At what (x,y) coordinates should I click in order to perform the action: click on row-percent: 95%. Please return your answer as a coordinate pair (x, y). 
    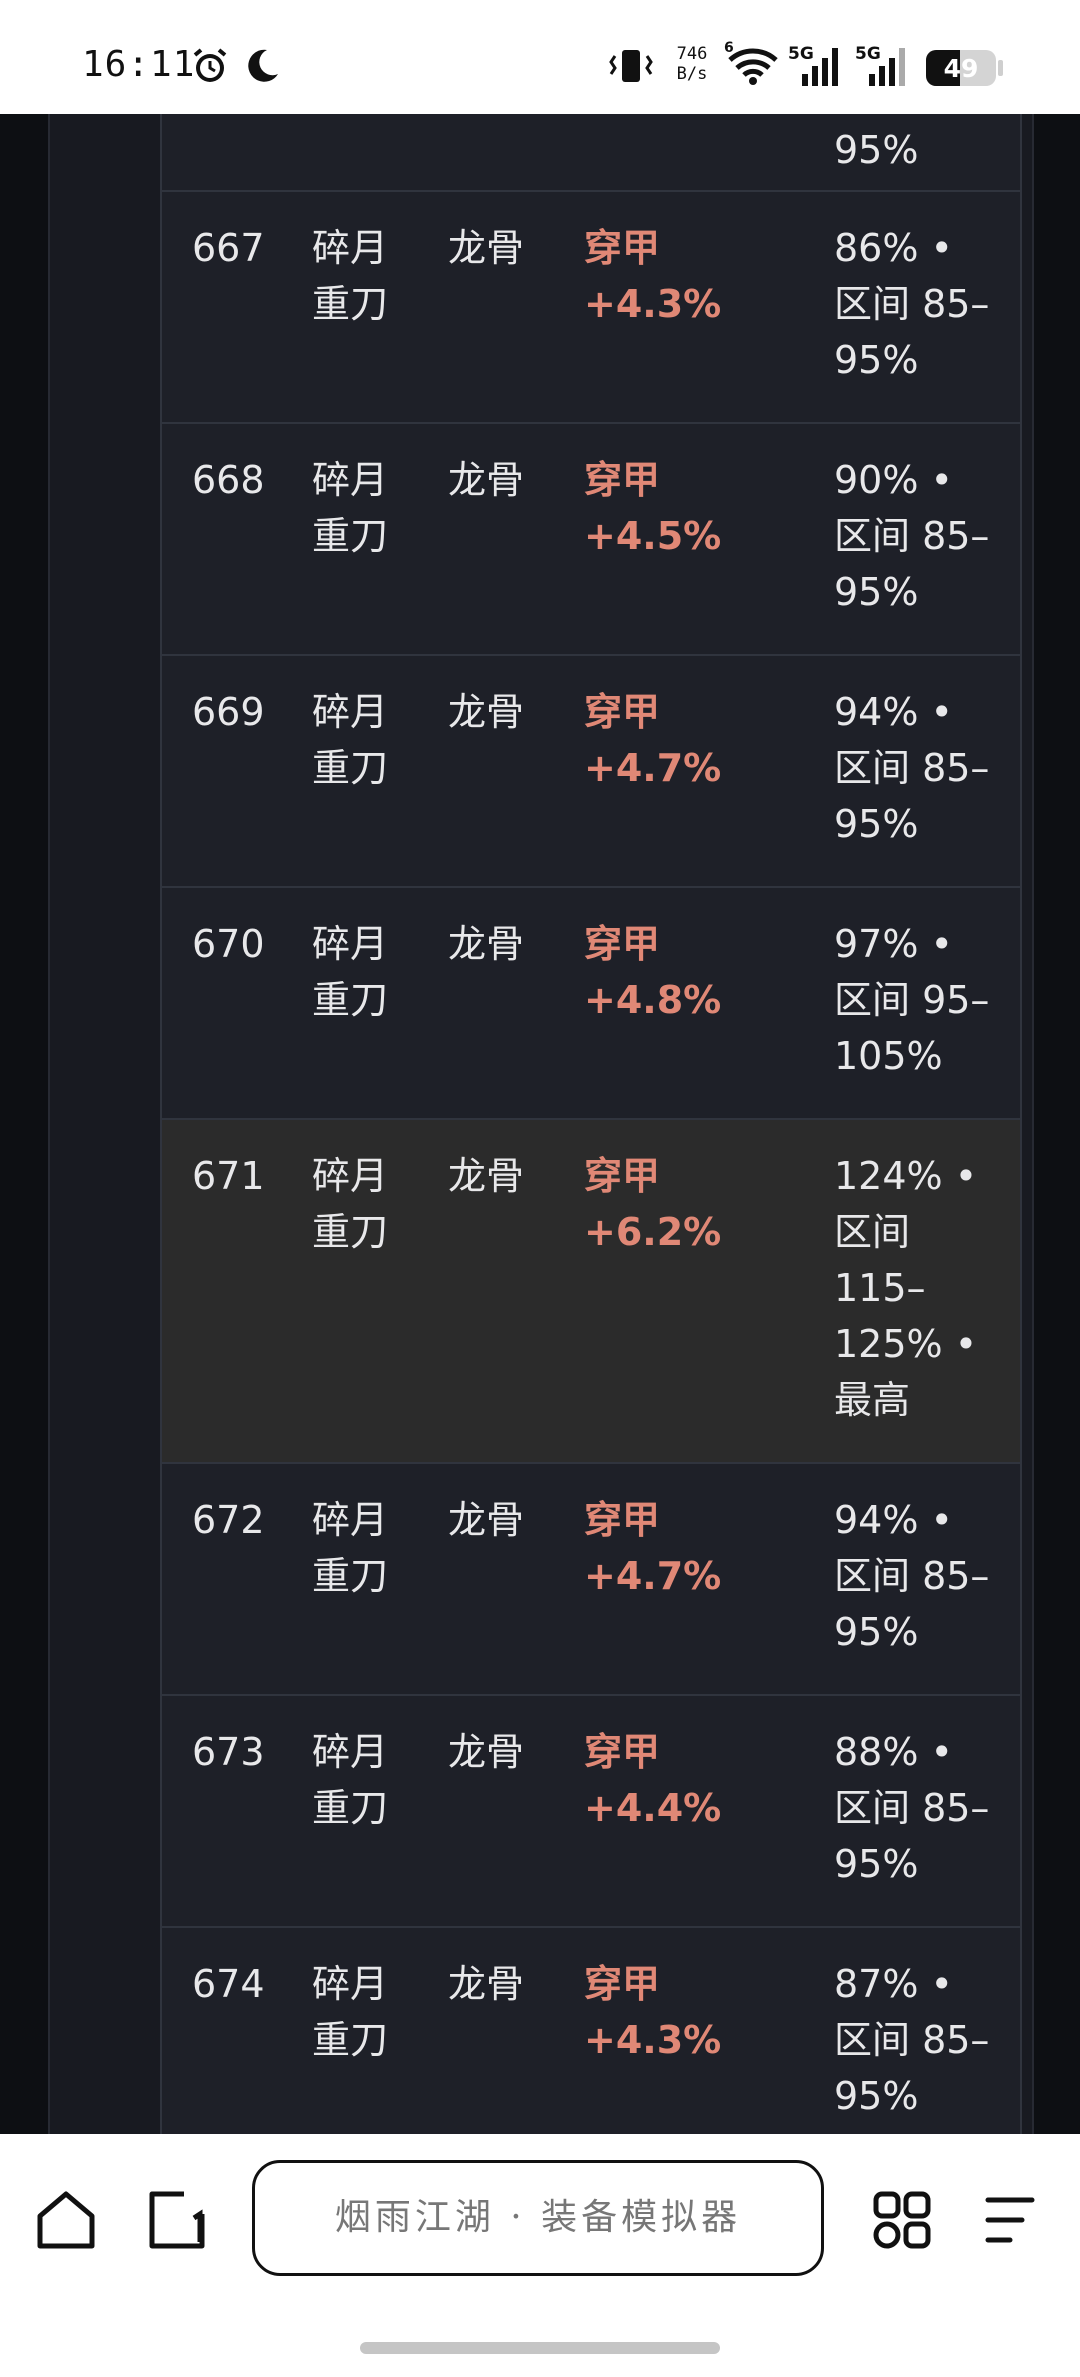
    Looking at the image, I should click on (876, 150).